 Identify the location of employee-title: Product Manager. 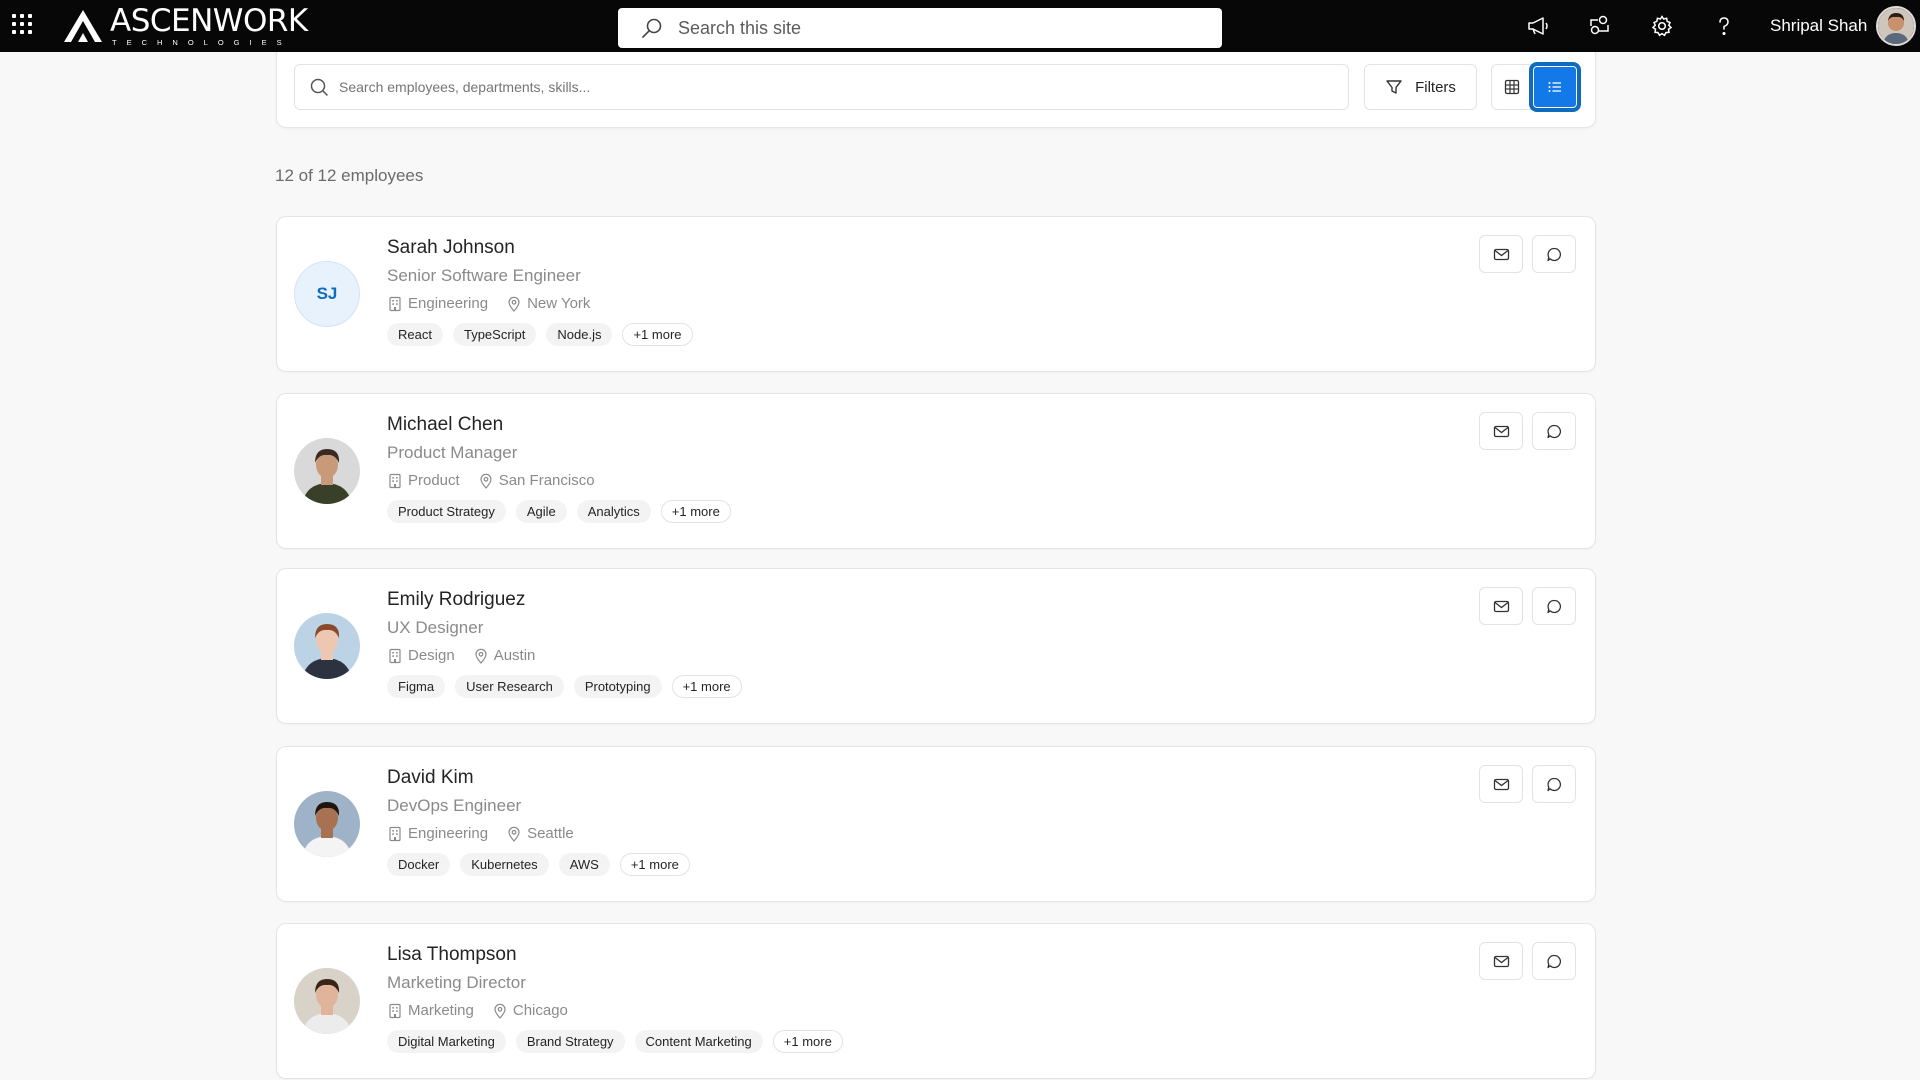
(452, 452).